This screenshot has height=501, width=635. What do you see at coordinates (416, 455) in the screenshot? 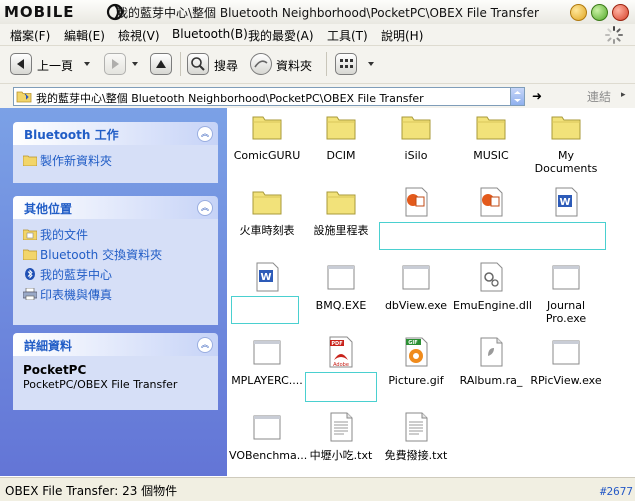
I see `file-name: 免費撥接.txt` at bounding box center [416, 455].